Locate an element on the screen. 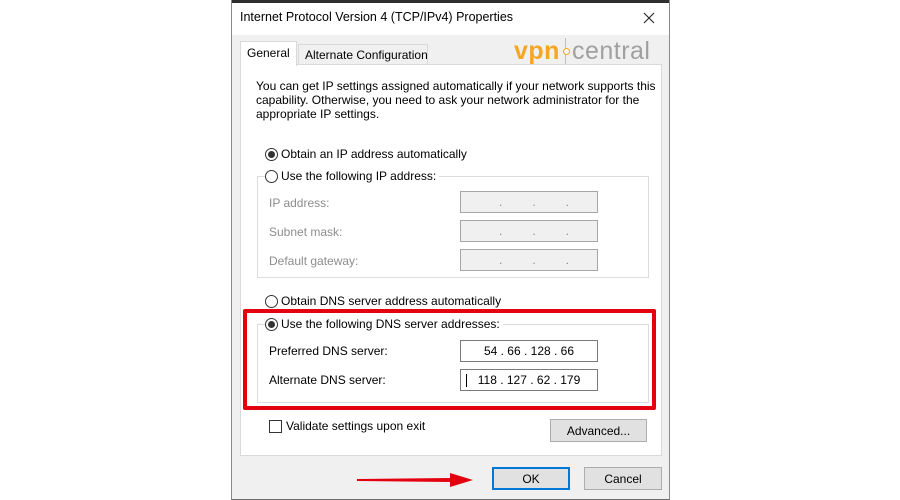  text-caret is located at coordinates (466, 380).